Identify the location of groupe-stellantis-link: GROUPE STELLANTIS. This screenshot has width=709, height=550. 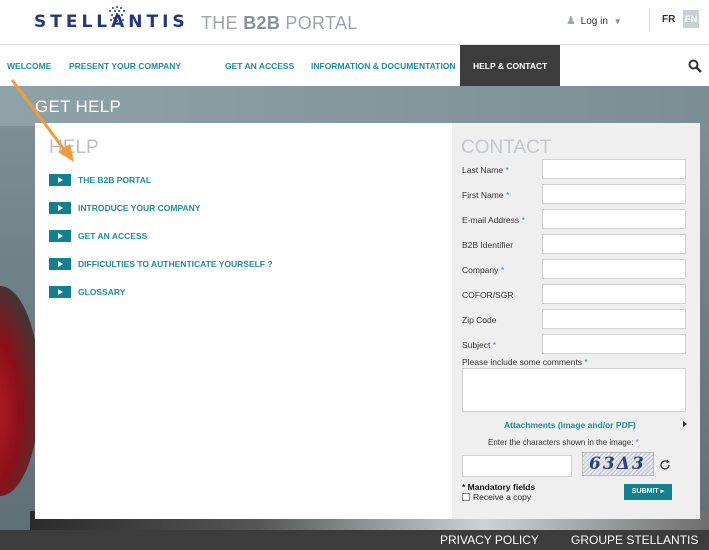
(634, 540).